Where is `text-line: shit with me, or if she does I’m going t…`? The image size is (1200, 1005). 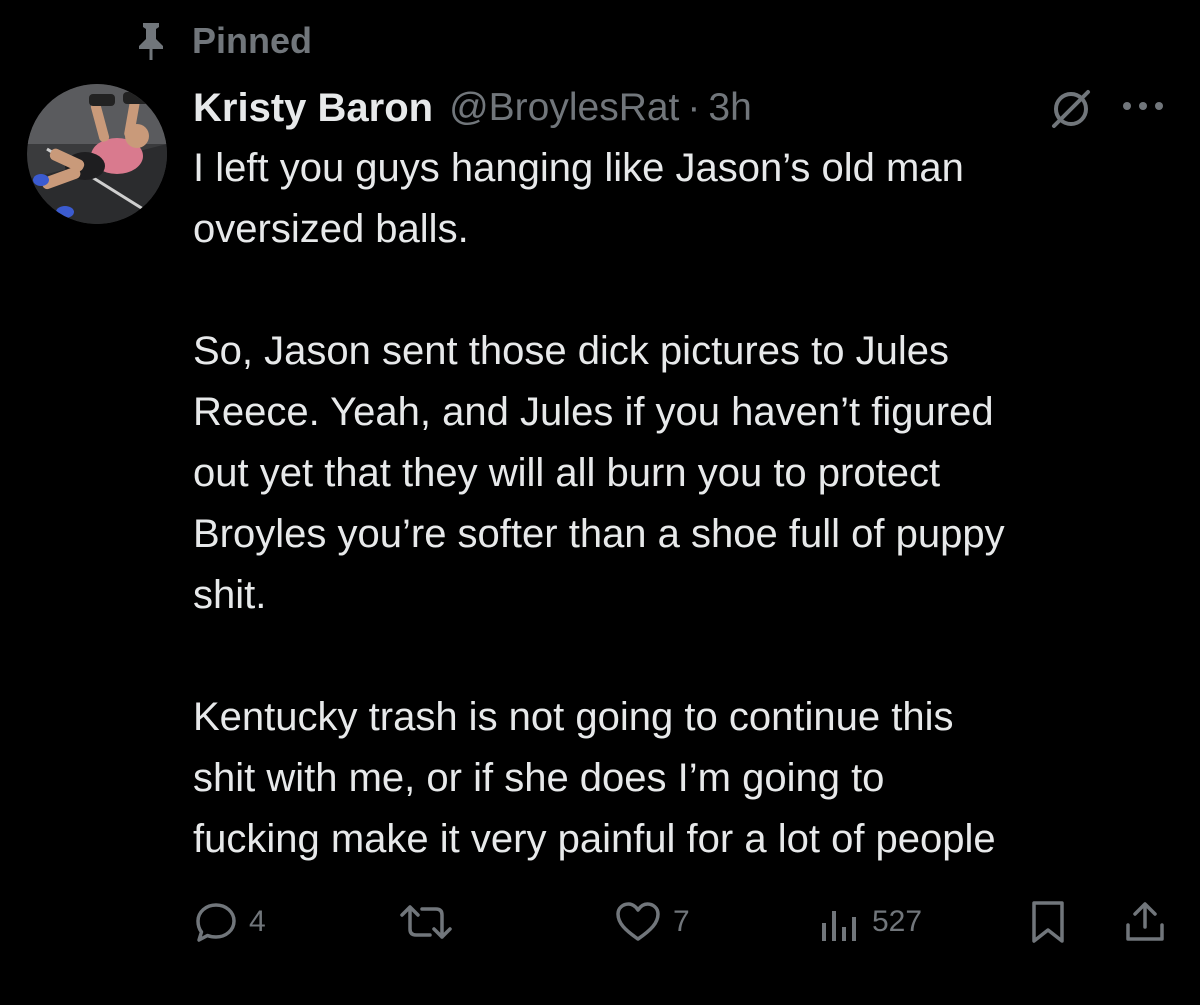 text-line: shit with me, or if she does I’m going t… is located at coordinates (539, 778).